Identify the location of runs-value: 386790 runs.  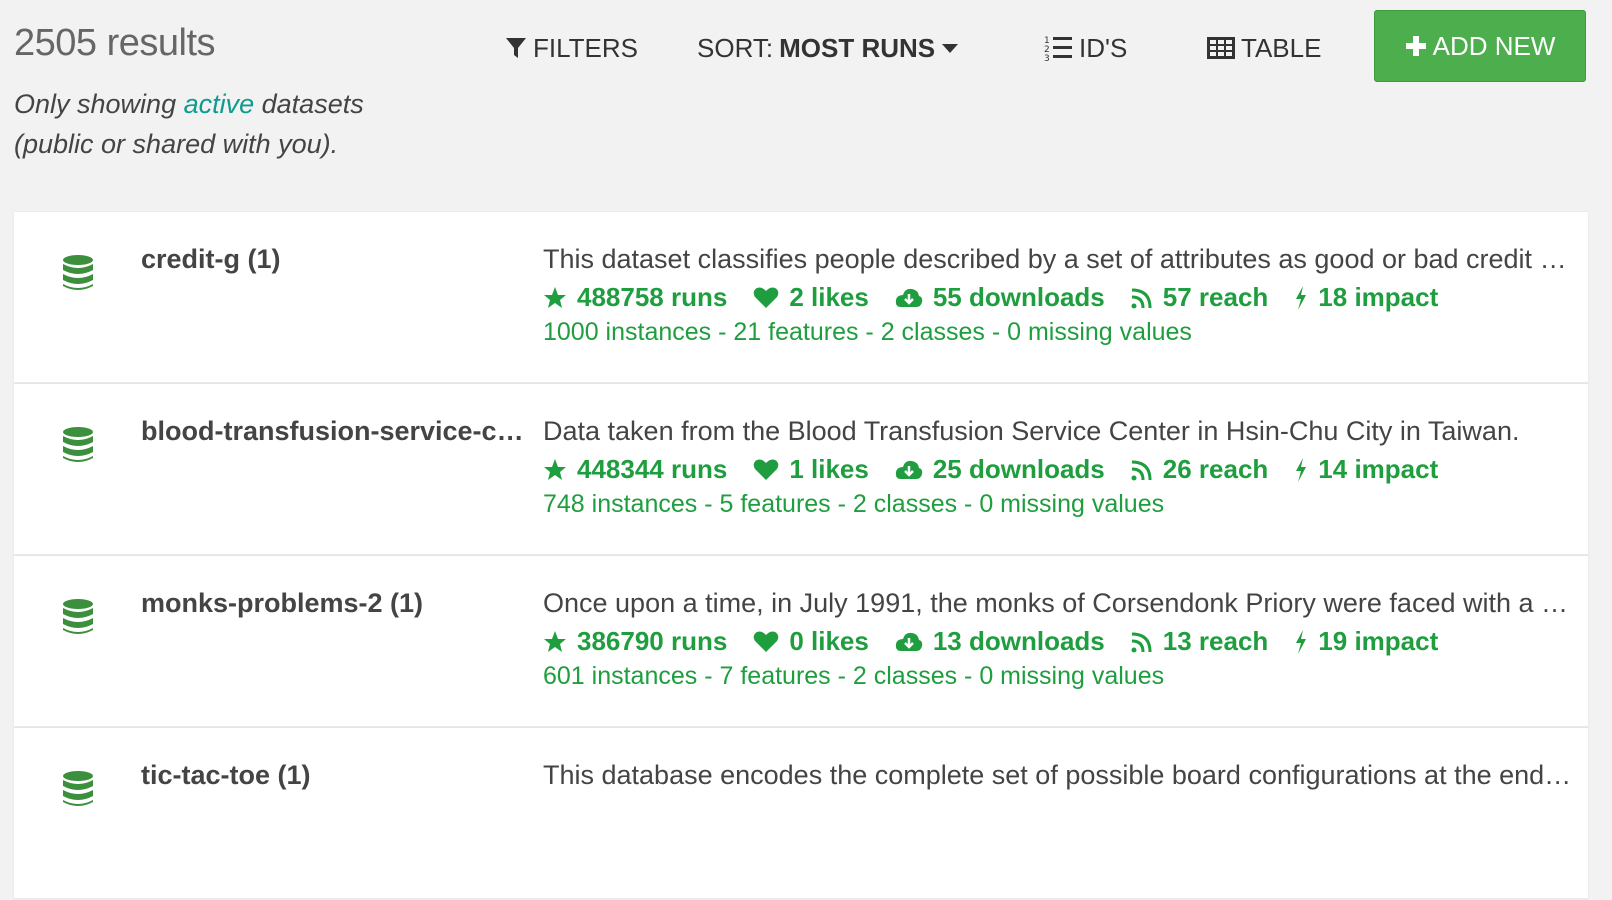
(652, 641).